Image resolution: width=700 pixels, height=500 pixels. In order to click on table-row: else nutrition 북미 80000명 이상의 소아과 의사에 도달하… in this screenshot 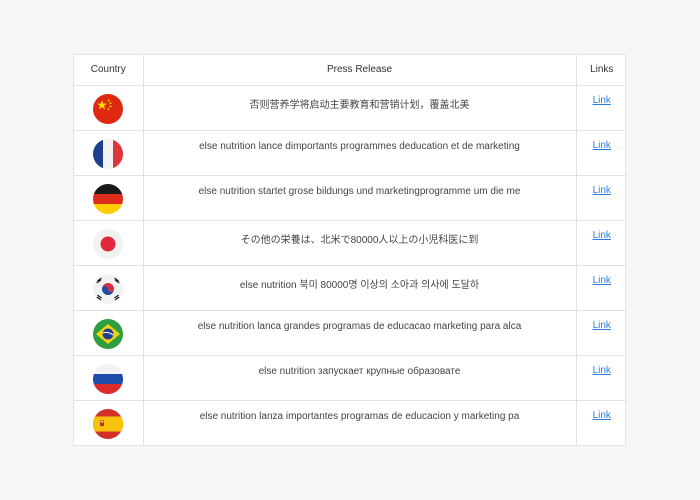, I will do `click(350, 288)`.